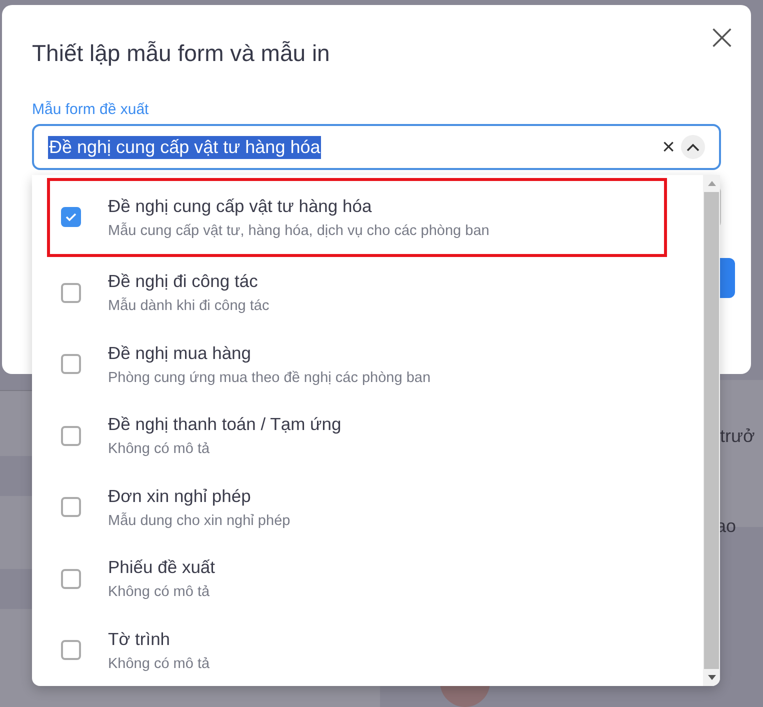 The image size is (763, 707). I want to click on option-title: Đơn xin nghỉ phép, so click(180, 496).